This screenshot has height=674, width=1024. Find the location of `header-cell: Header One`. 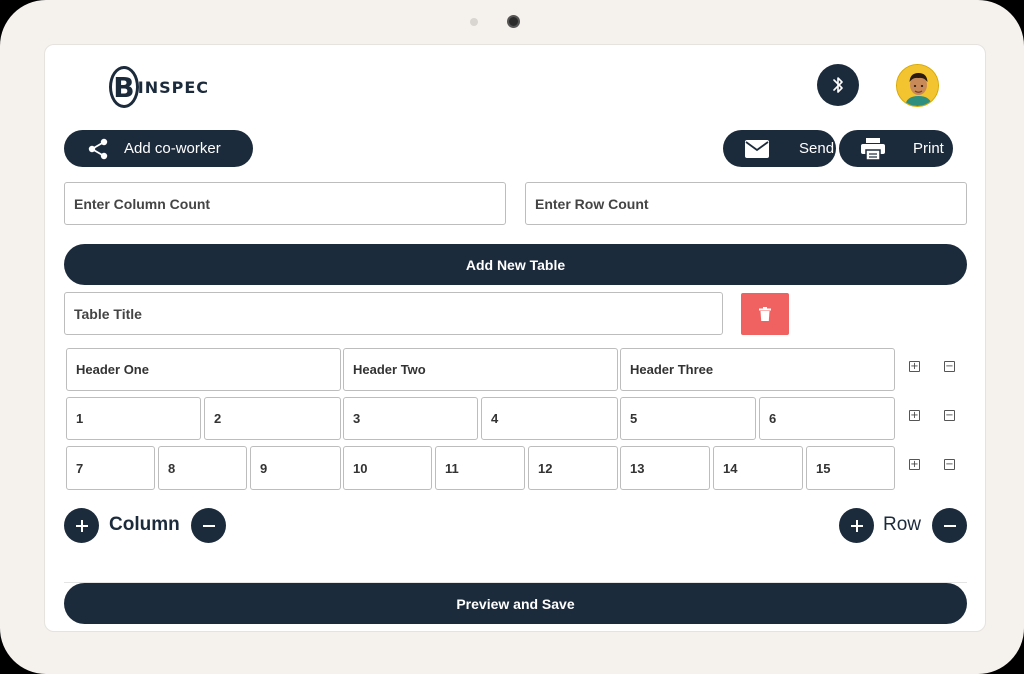

header-cell: Header One is located at coordinates (203, 369).